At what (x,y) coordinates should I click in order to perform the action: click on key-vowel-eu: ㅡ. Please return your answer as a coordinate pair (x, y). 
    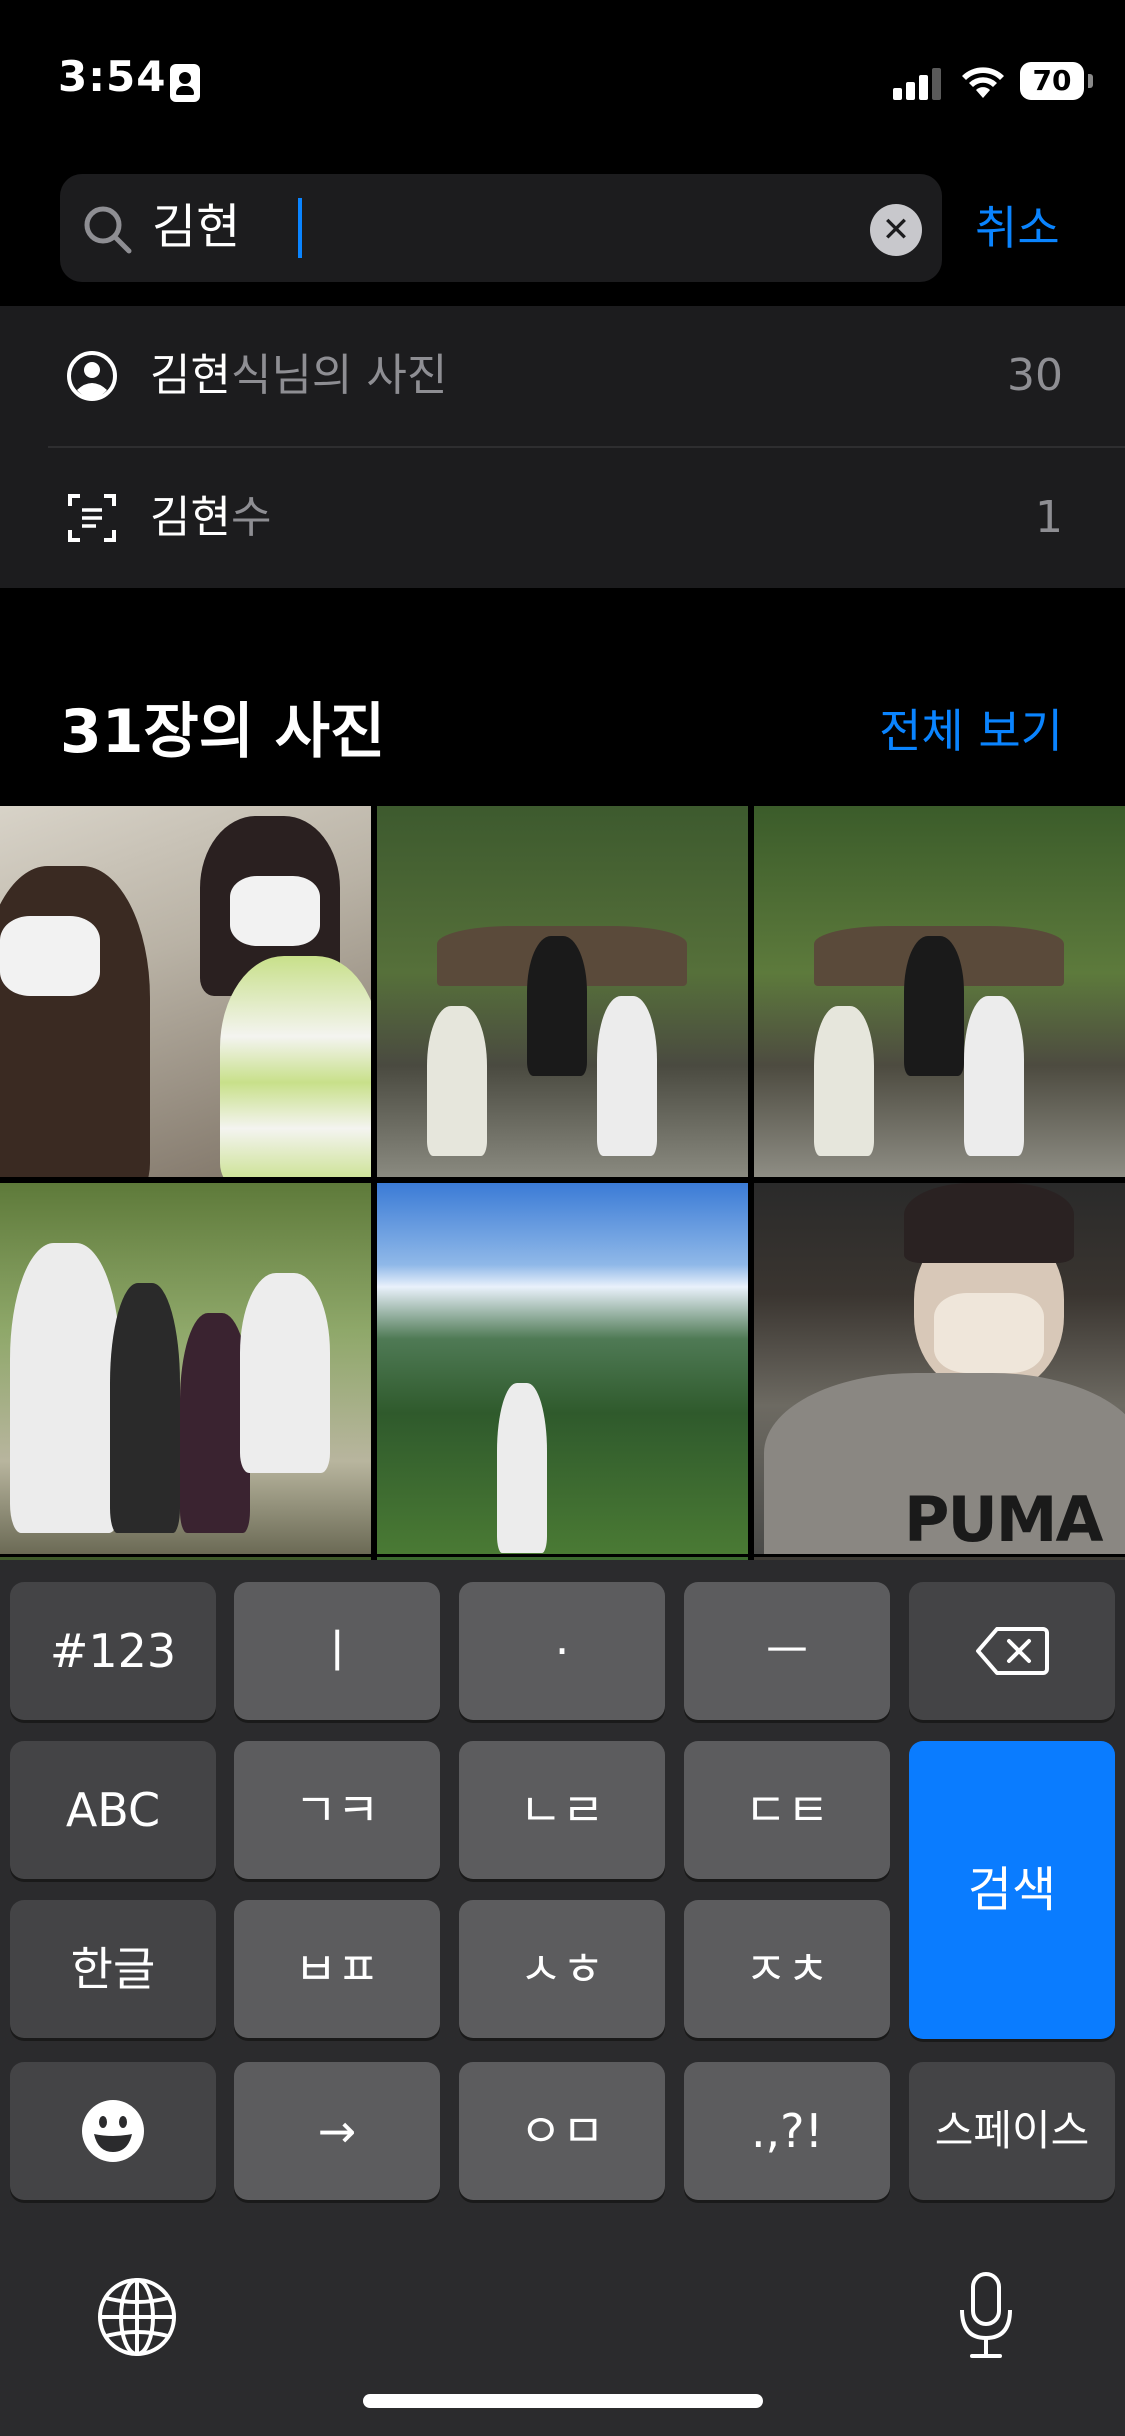
    Looking at the image, I should click on (787, 1651).